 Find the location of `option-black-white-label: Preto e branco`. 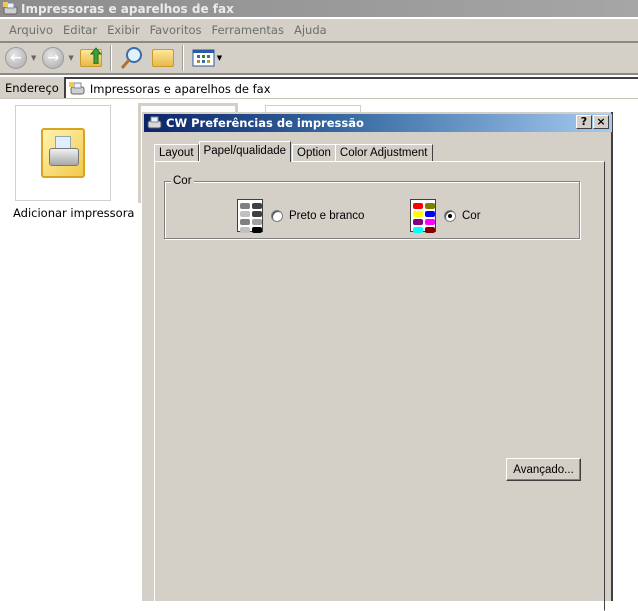

option-black-white-label: Preto e branco is located at coordinates (326, 216).